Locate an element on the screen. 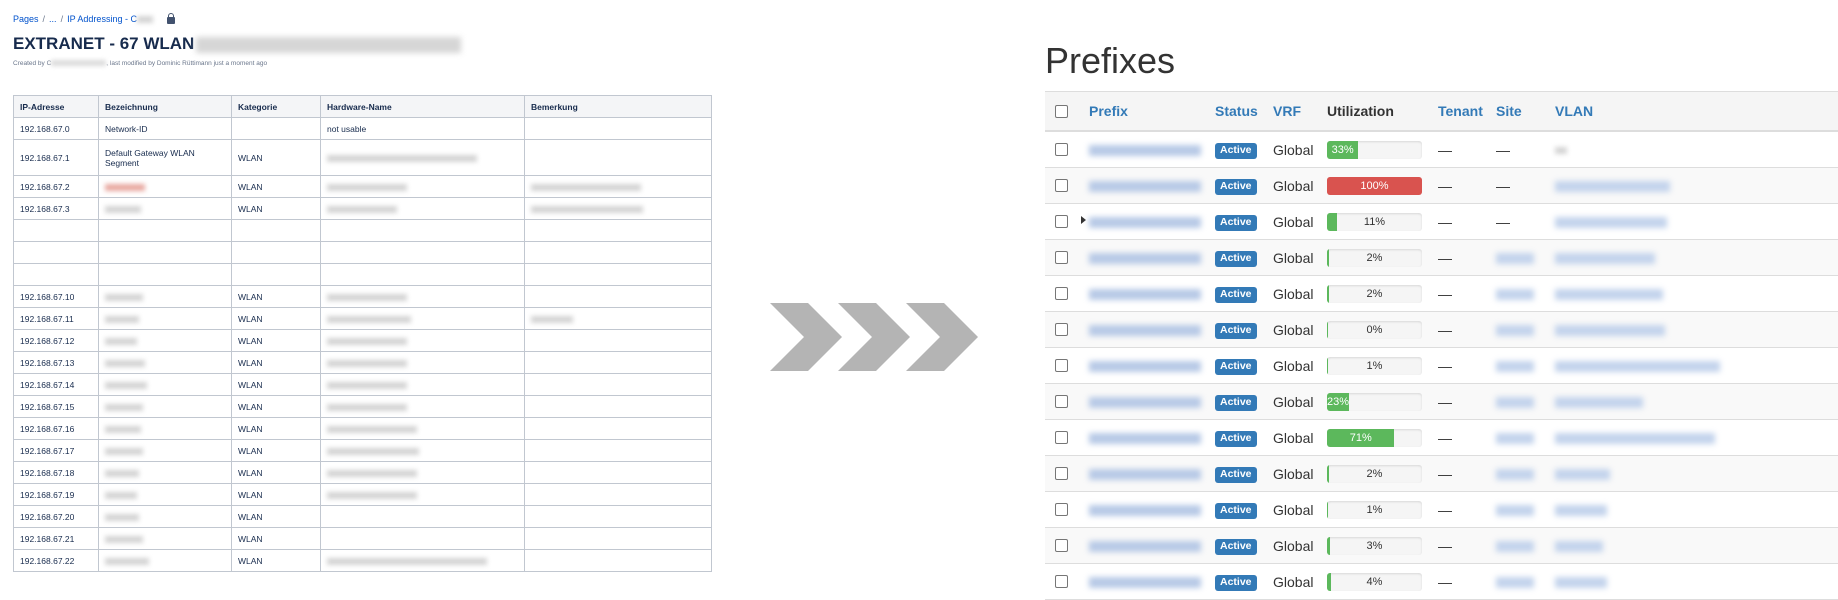 This screenshot has width=1838, height=600. expand-caret-icon is located at coordinates (1083, 220).